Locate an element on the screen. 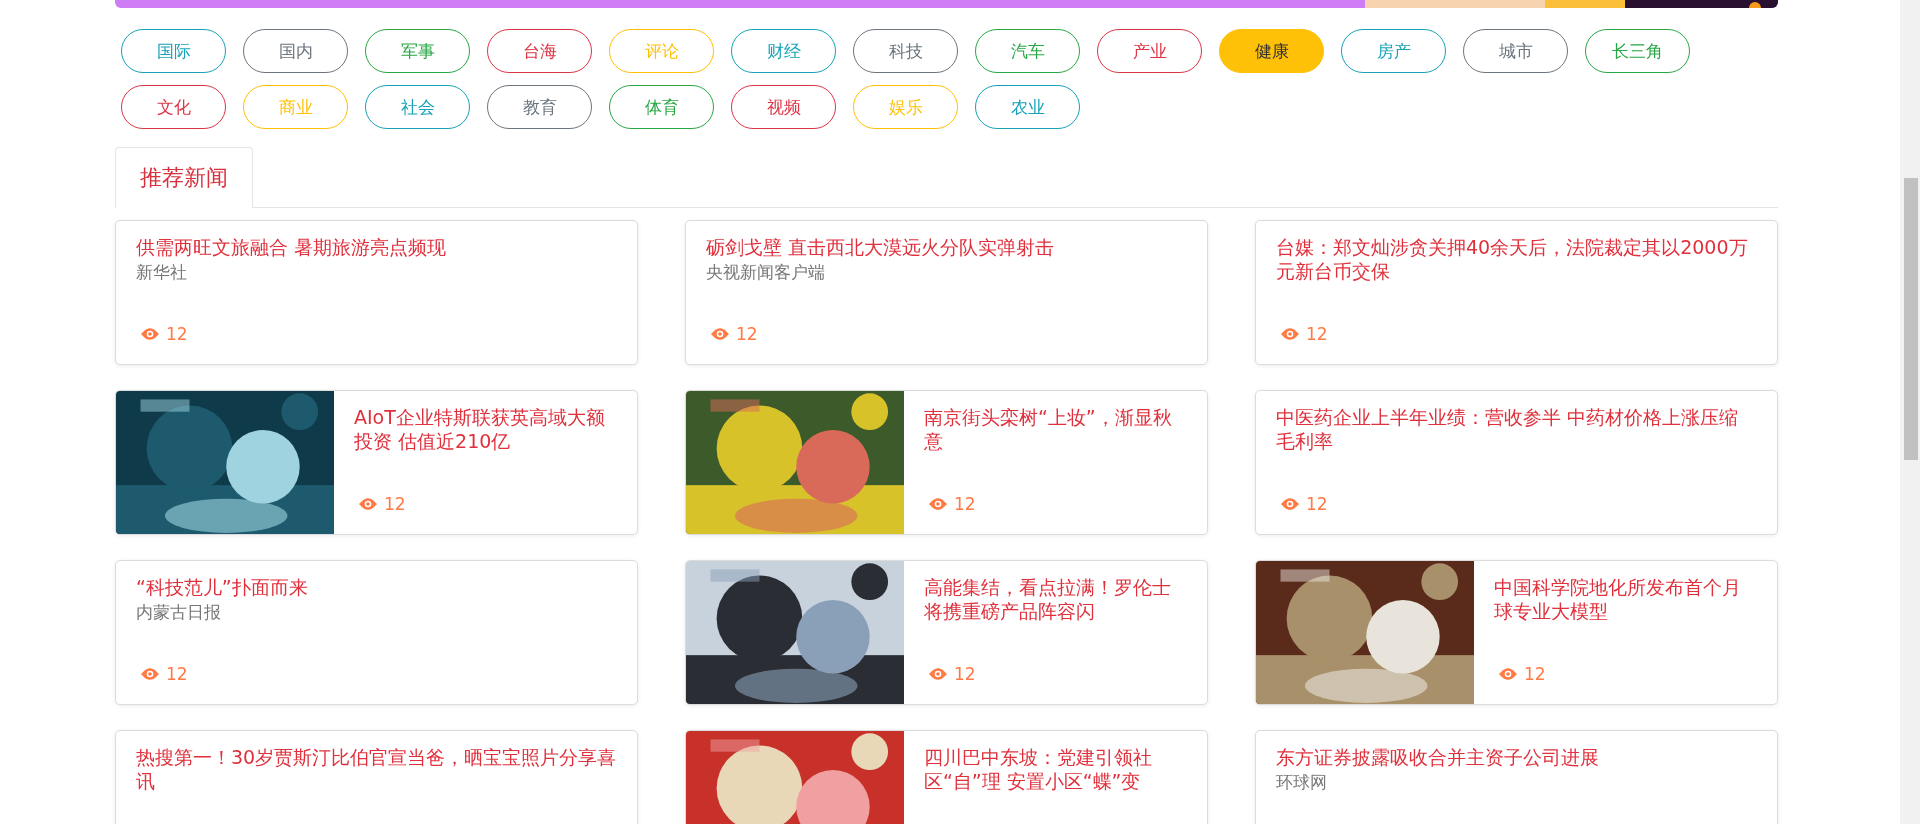 This screenshot has height=824, width=1920. scrollbar-thumb is located at coordinates (1911, 319).